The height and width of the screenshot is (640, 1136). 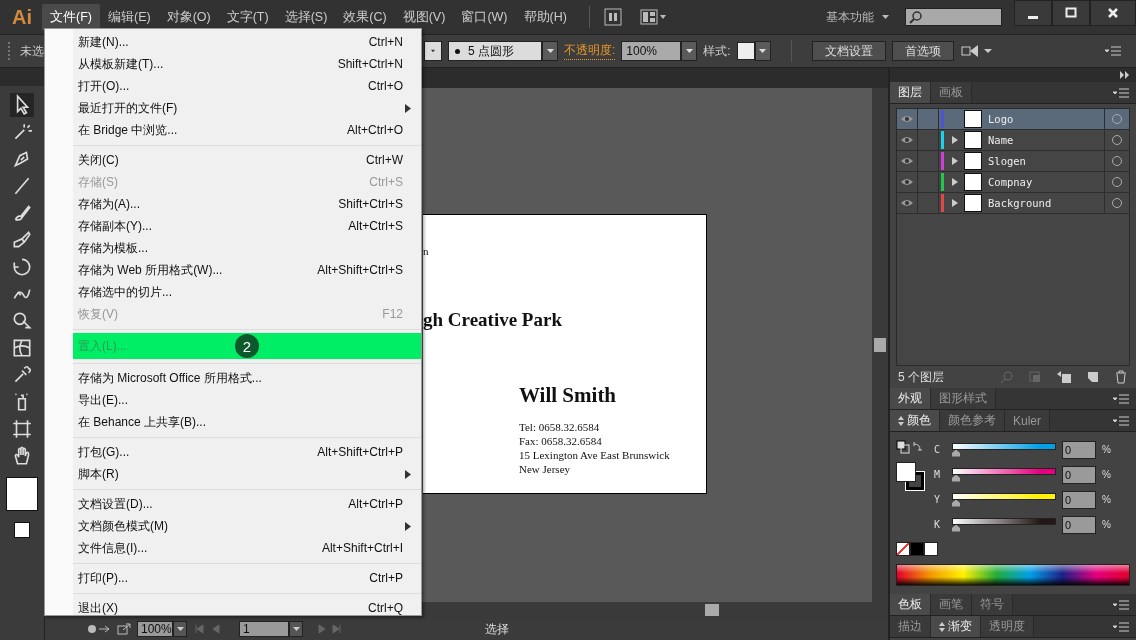 What do you see at coordinates (22, 429) in the screenshot?
I see `artboard-icon` at bounding box center [22, 429].